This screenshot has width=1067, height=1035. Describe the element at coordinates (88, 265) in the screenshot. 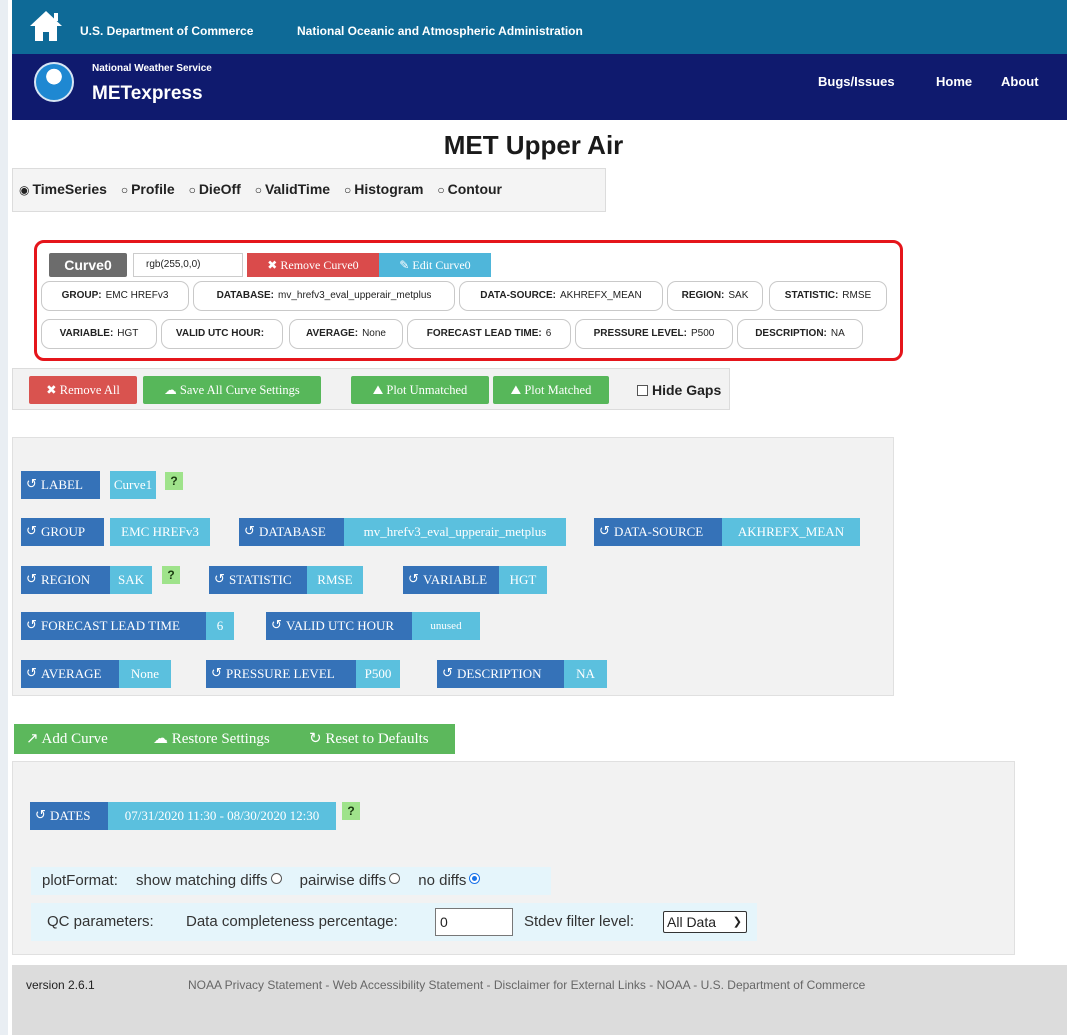

I see `curve-name: Curve0` at that location.